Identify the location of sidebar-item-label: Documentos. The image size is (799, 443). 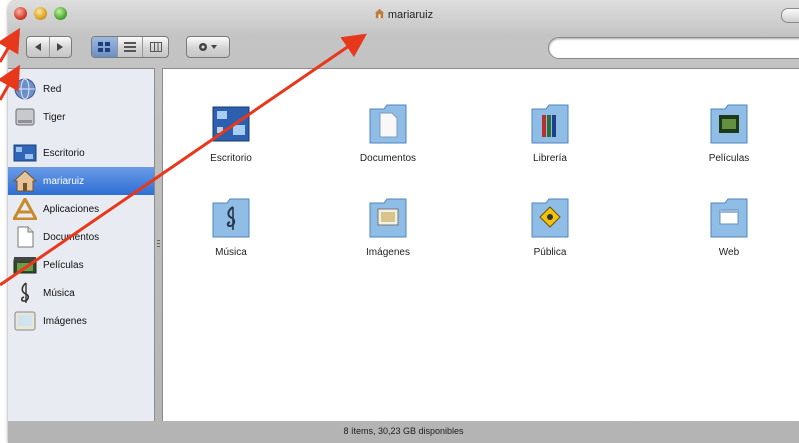
(71, 237).